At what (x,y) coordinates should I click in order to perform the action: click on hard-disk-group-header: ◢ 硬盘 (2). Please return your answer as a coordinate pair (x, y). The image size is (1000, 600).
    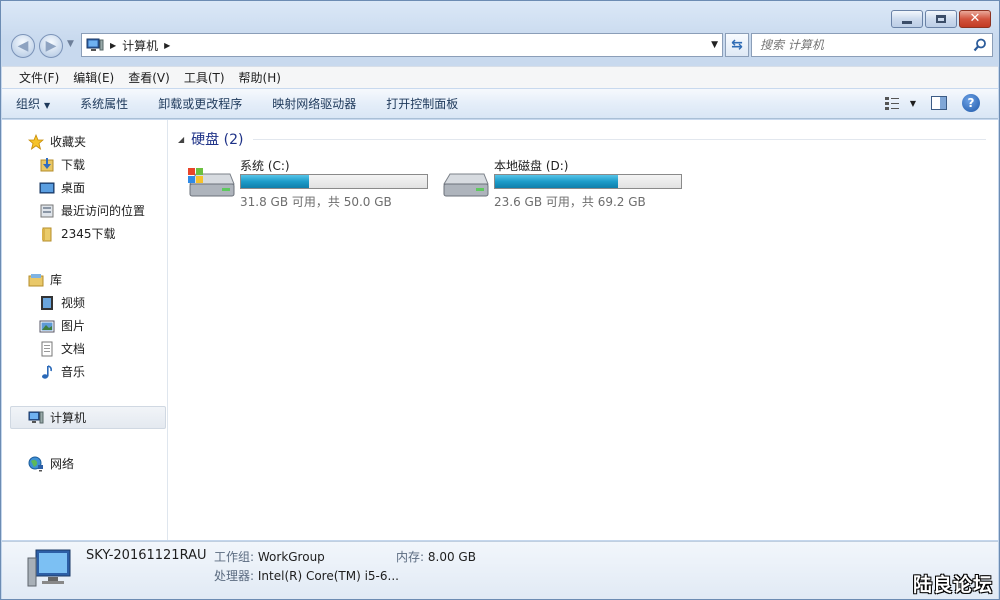
    Looking at the image, I should click on (581, 139).